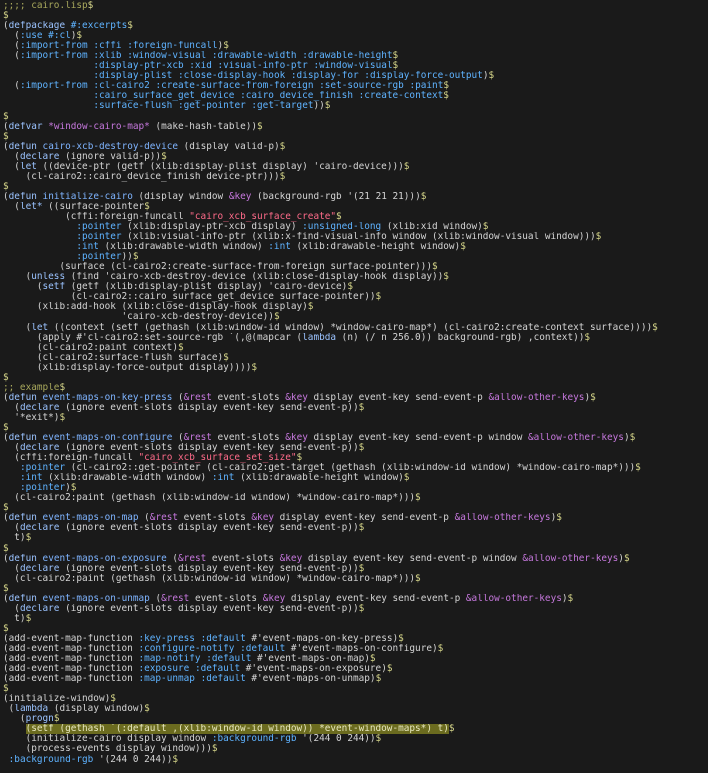  I want to click on code-token-default: (background-rgb '(21 21 21))), so click(336, 196).